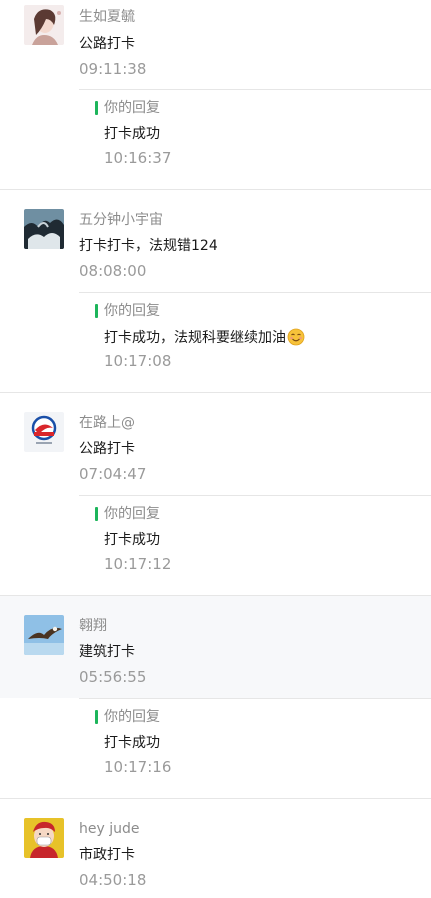 This screenshot has width=431, height=898. Describe the element at coordinates (113, 474) in the screenshot. I see `message-time: 07:04:47` at that location.